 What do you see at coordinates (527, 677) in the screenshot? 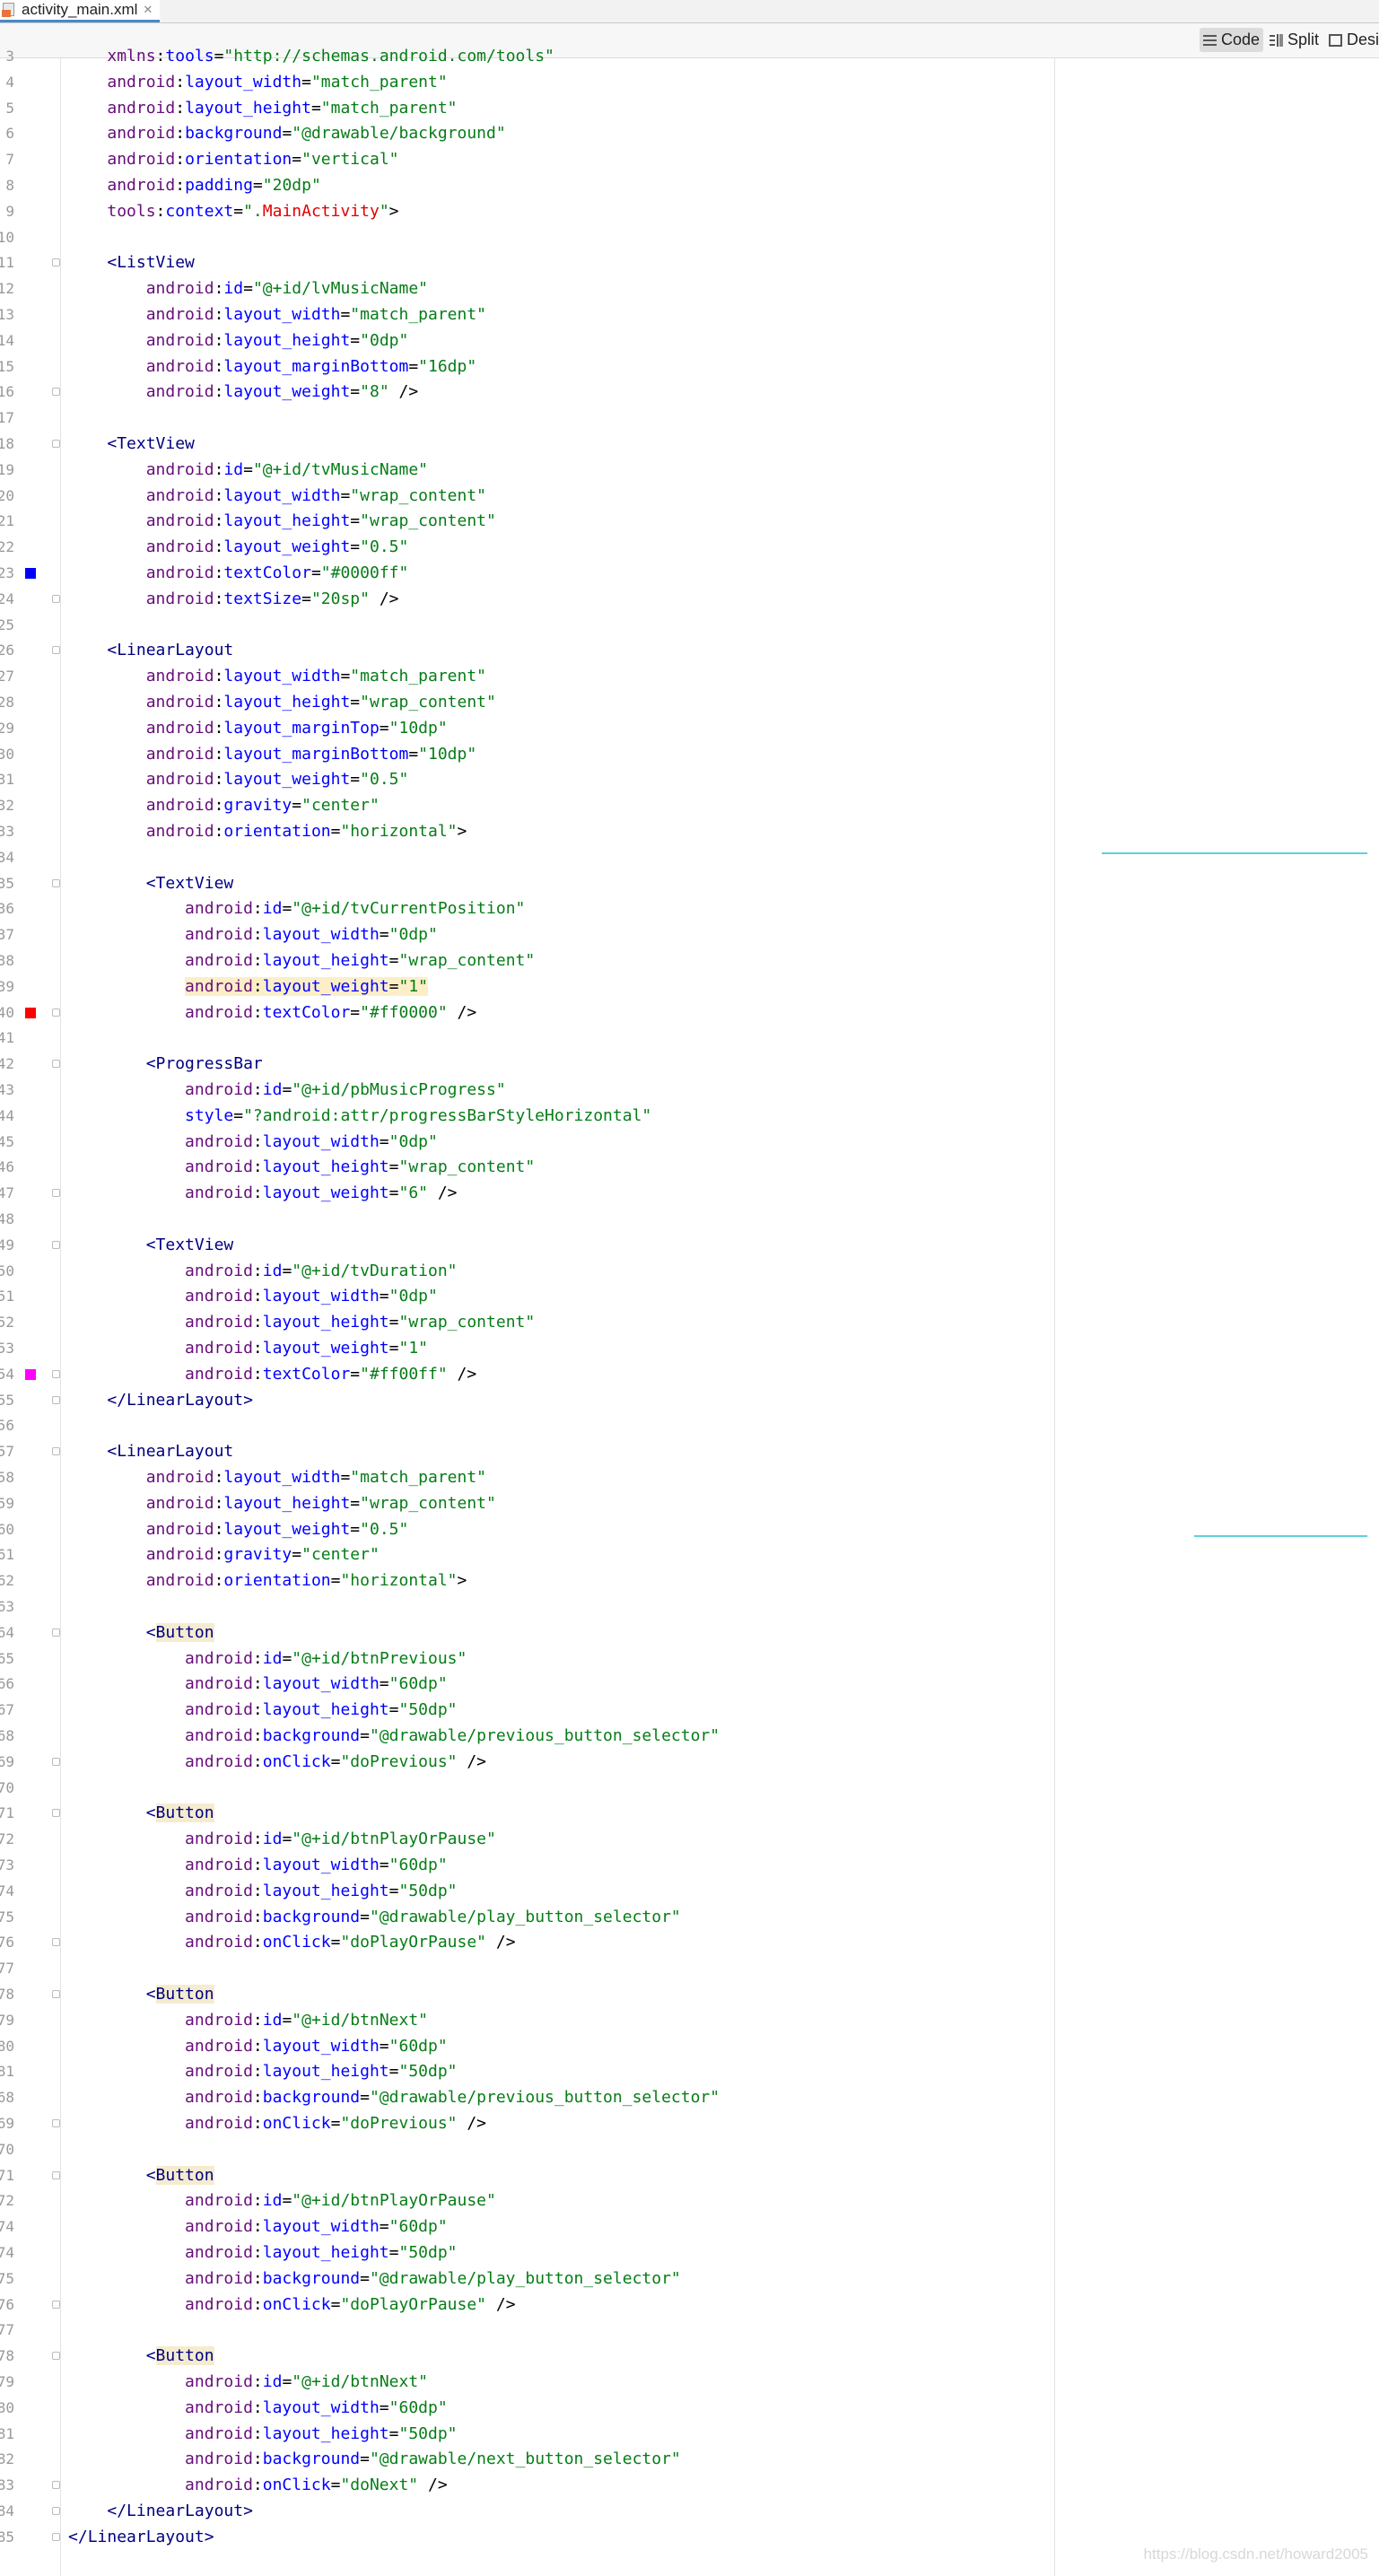
I see `code-line: 27 android:layout_width="match_parent"` at bounding box center [527, 677].